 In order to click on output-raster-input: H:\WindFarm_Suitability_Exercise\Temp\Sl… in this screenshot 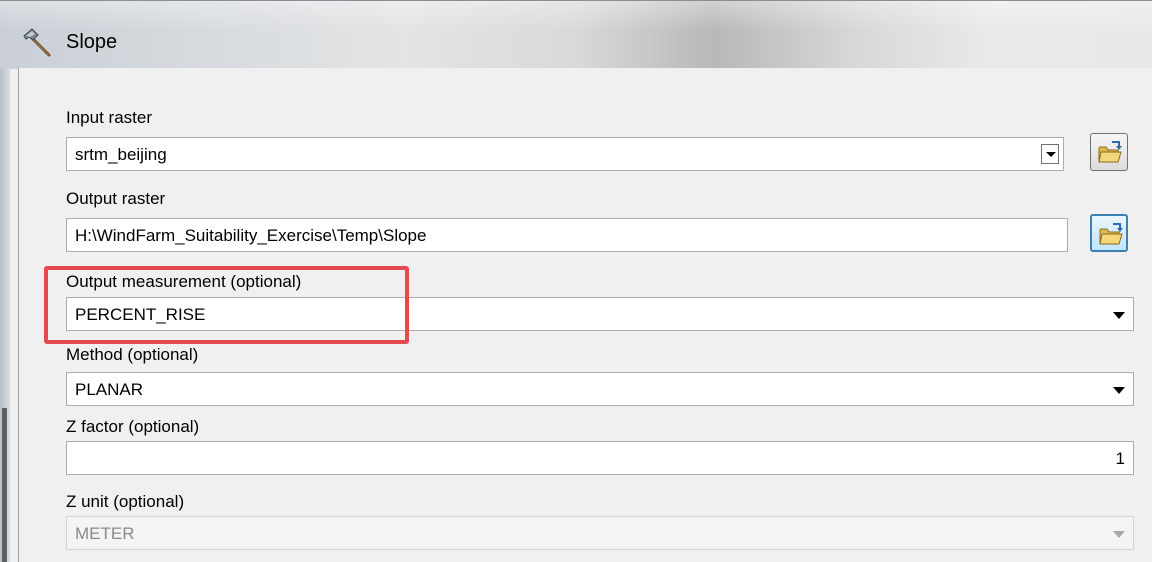, I will do `click(567, 235)`.